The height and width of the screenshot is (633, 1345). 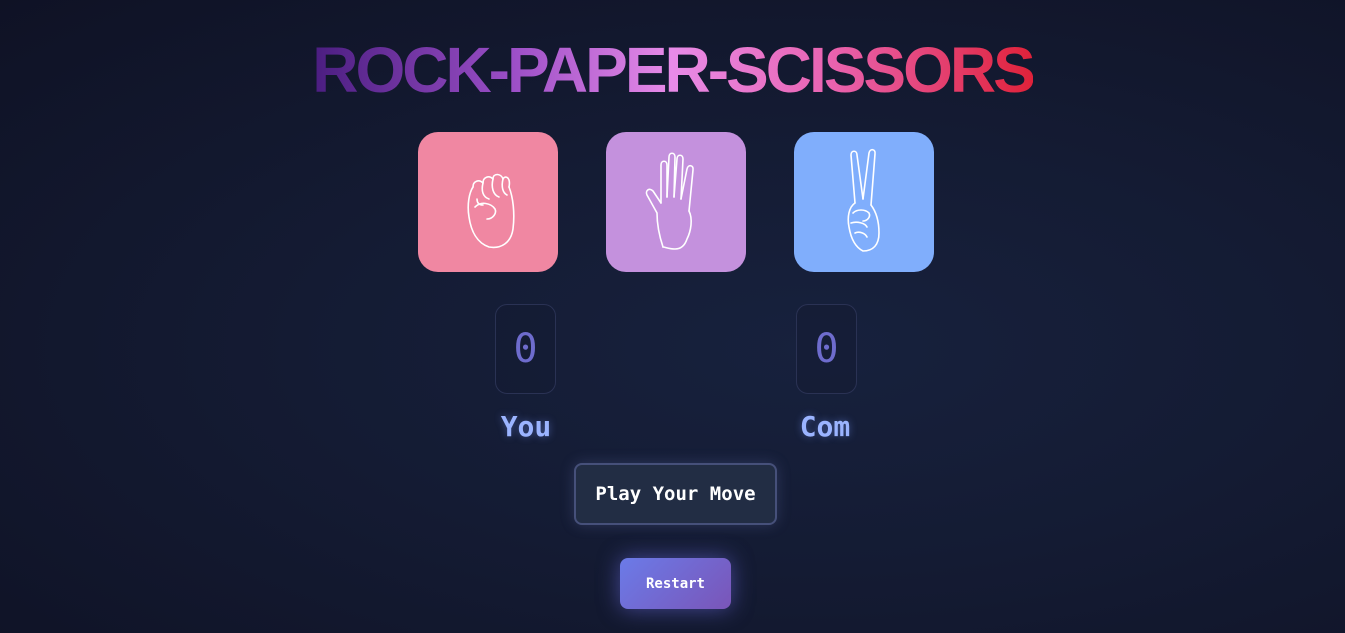 What do you see at coordinates (675, 583) in the screenshot?
I see `restart-button: Restart` at bounding box center [675, 583].